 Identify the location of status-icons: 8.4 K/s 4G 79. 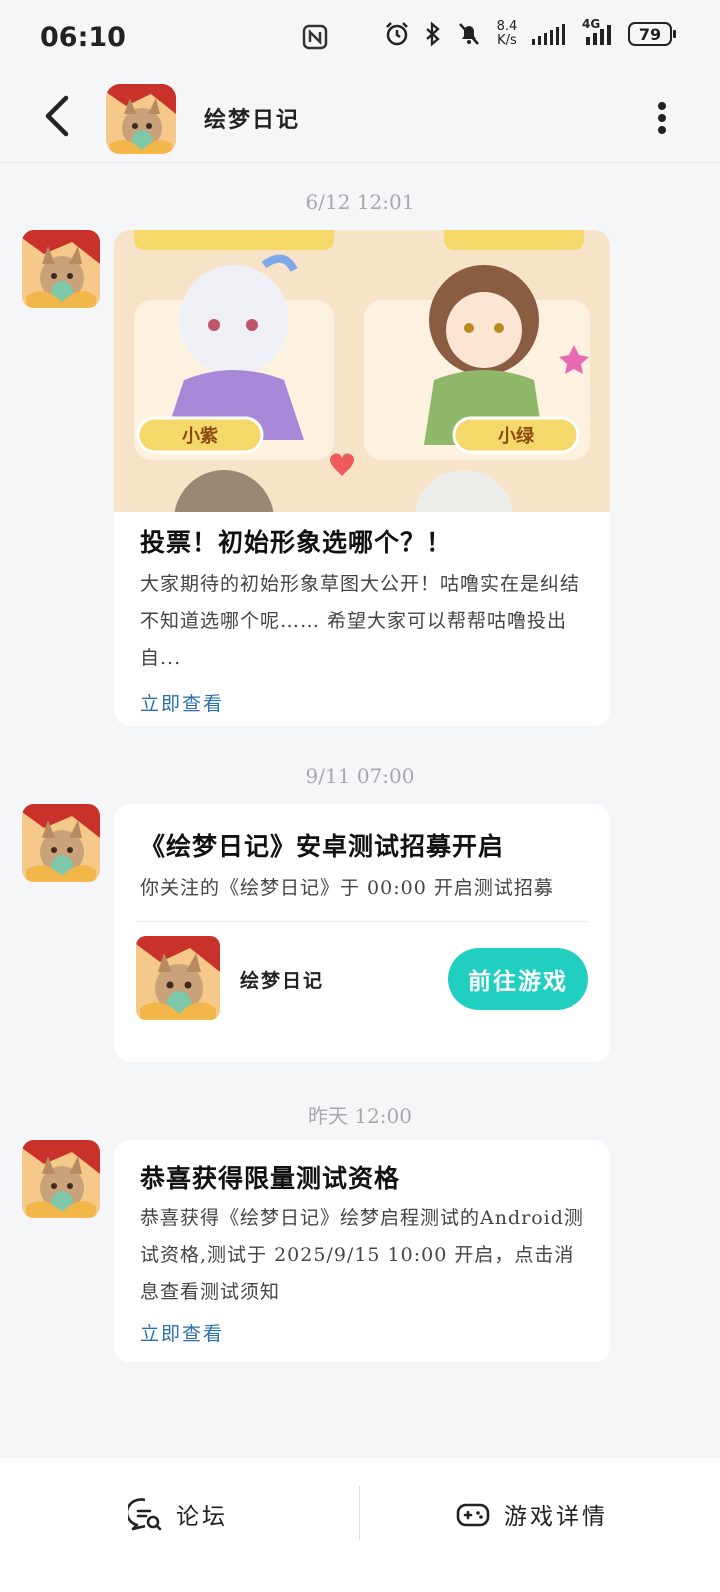
(530, 32).